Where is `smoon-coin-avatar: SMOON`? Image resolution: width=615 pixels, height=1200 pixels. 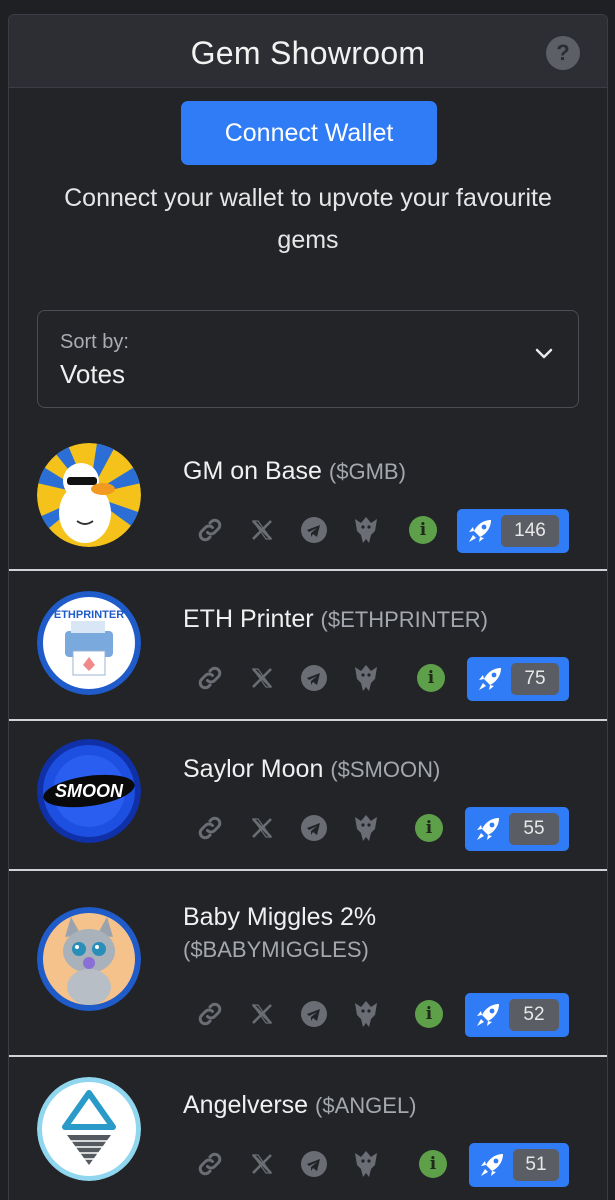 smoon-coin-avatar: SMOON is located at coordinates (89, 791).